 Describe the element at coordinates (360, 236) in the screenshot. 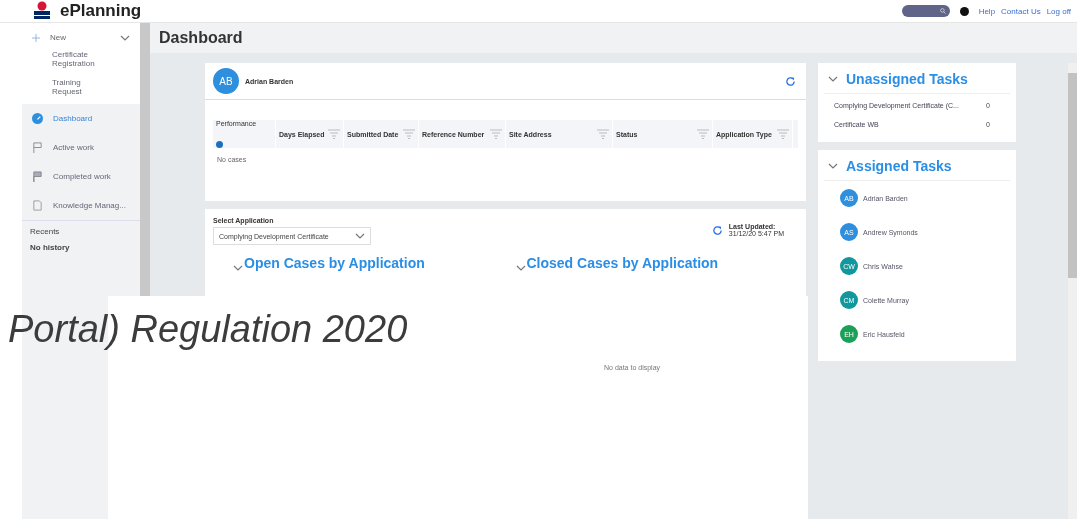

I see `caret-icon` at that location.